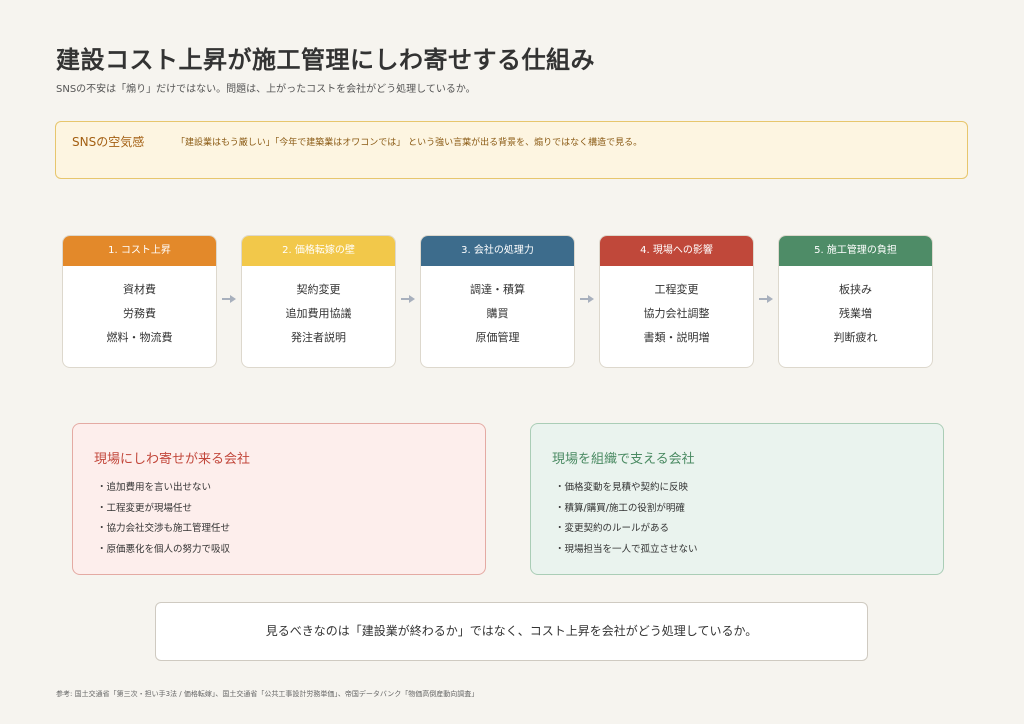 This screenshot has width=1024, height=724. Describe the element at coordinates (164, 528) in the screenshot. I see `list-item: ・協力会社交渉も施工管理任せ` at that location.